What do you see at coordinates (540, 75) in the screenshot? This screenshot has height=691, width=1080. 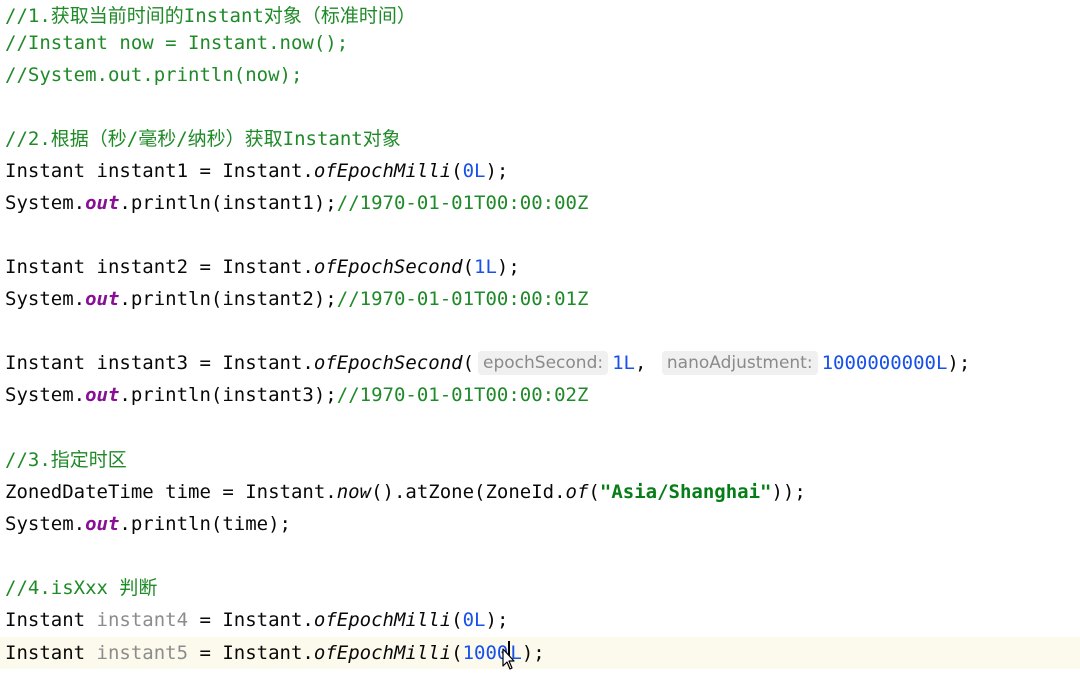 I see `code-line-3: //System.out.println(now);` at bounding box center [540, 75].